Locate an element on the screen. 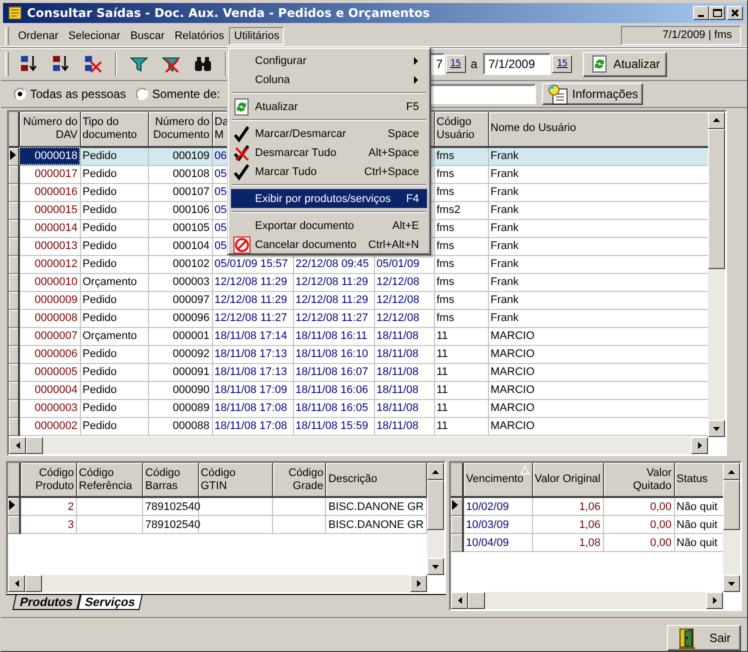 This screenshot has width=748, height=652. column-header: Número do Documento is located at coordinates (180, 129).